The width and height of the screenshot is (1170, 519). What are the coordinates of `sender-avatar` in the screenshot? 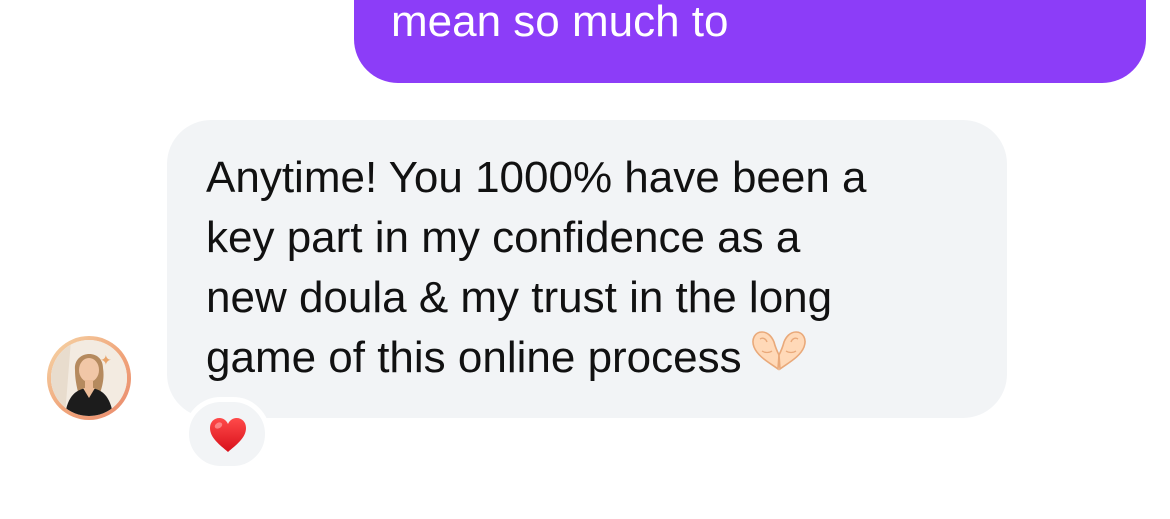 It's located at (89, 378).